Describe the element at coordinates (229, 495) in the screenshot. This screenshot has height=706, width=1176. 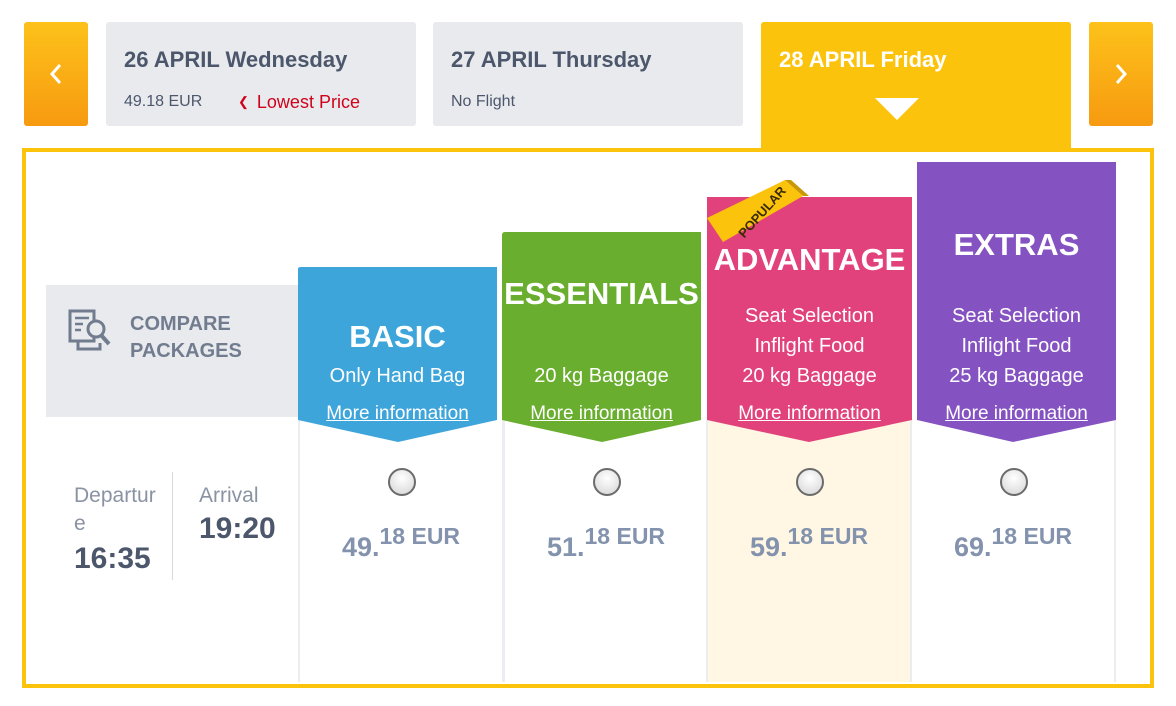
I see `arrival-label: Arrival` at that location.